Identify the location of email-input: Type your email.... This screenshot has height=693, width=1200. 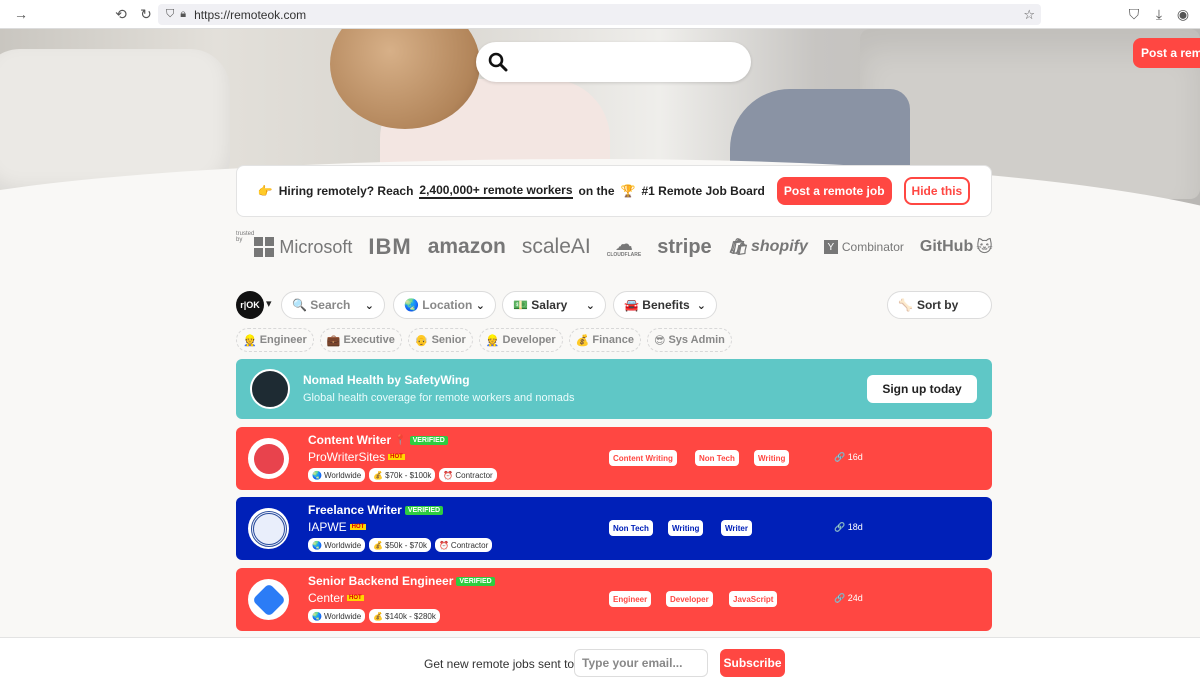
(641, 663).